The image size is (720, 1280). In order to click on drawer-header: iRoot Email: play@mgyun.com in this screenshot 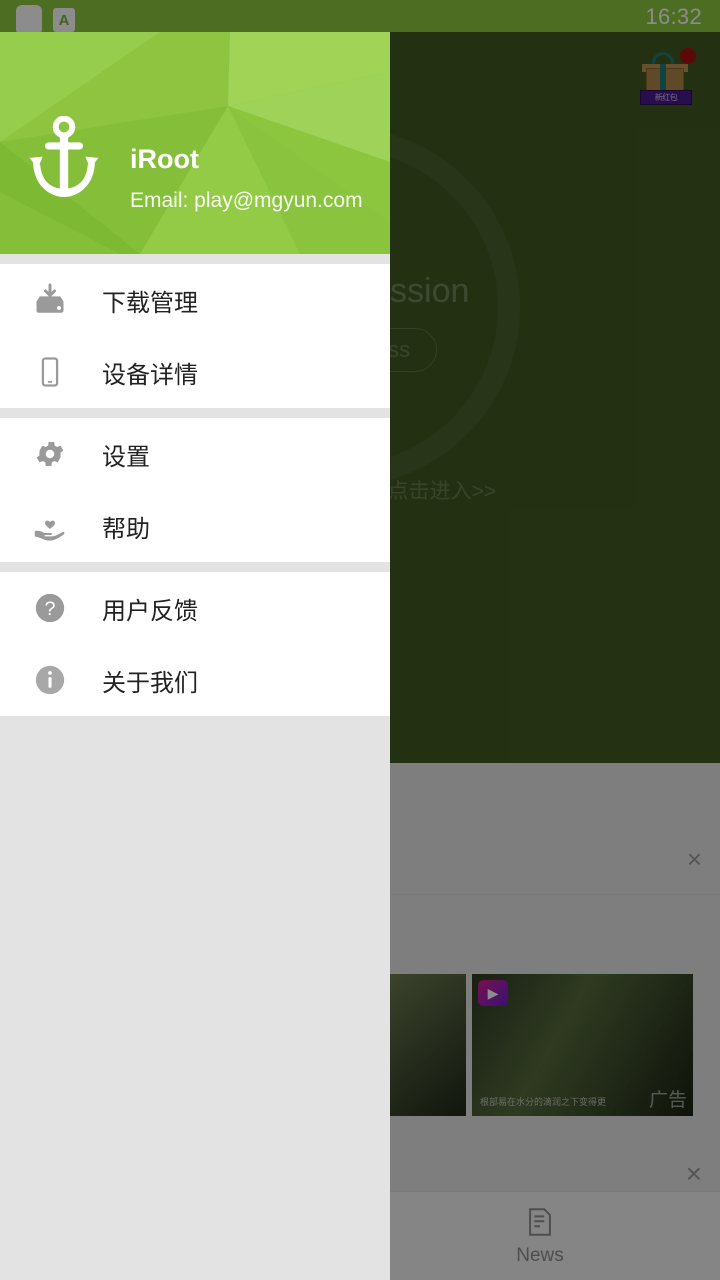, I will do `click(195, 143)`.